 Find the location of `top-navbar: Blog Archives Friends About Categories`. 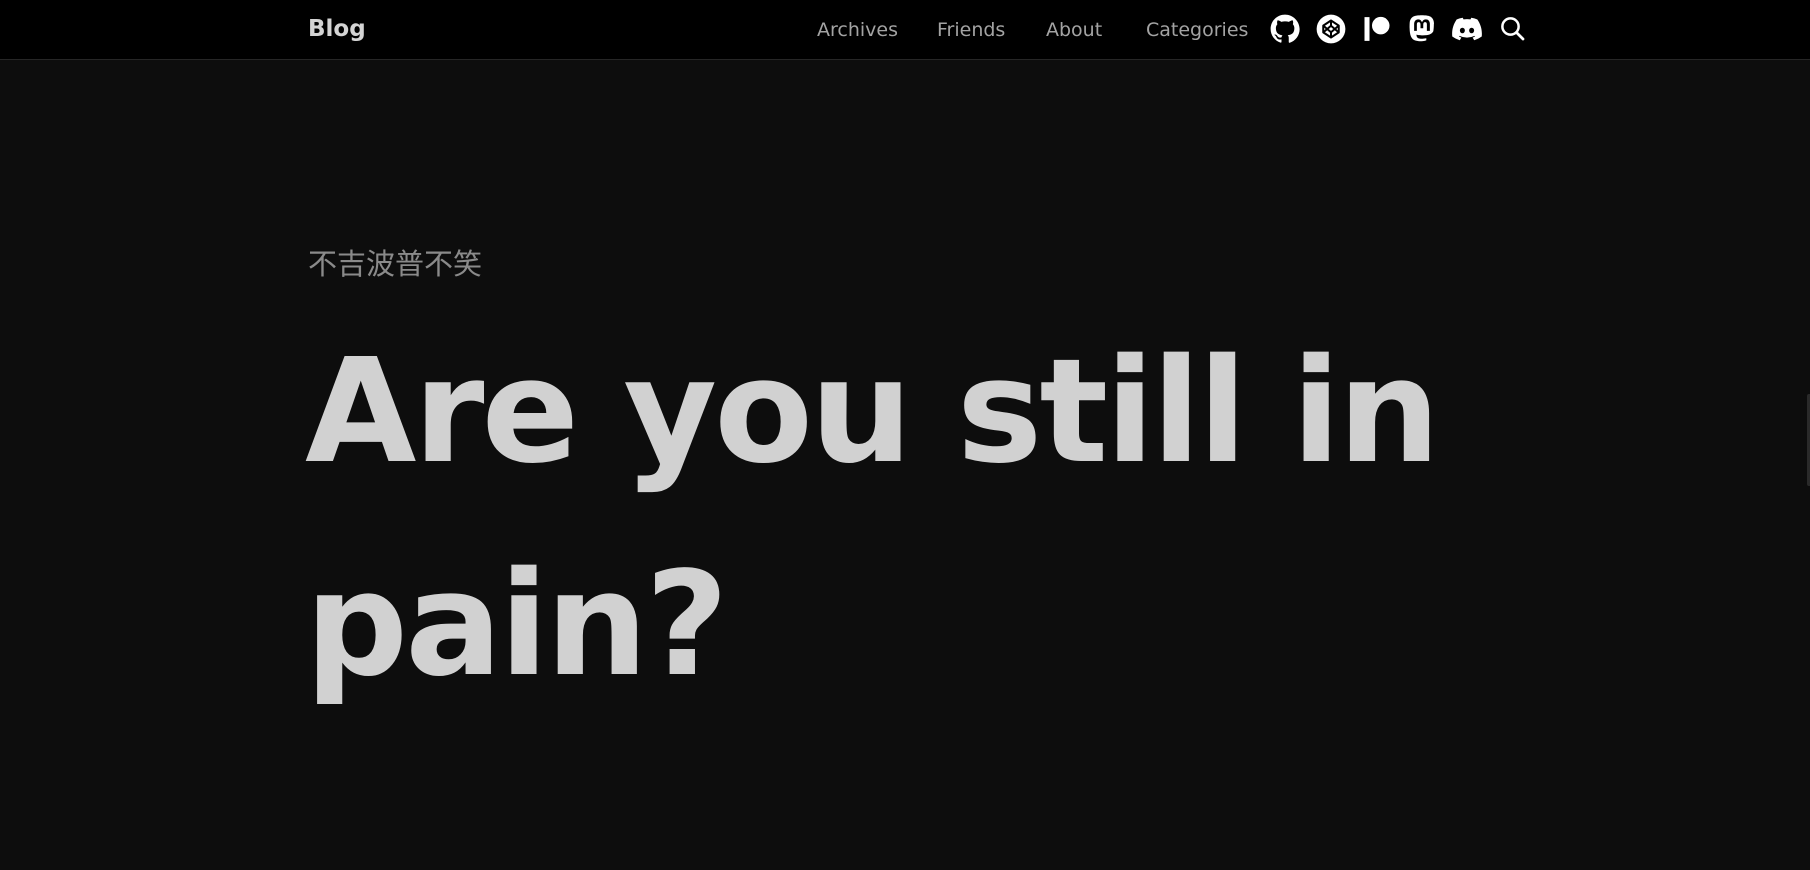

top-navbar: Blog Archives Friends About Categories is located at coordinates (905, 30).